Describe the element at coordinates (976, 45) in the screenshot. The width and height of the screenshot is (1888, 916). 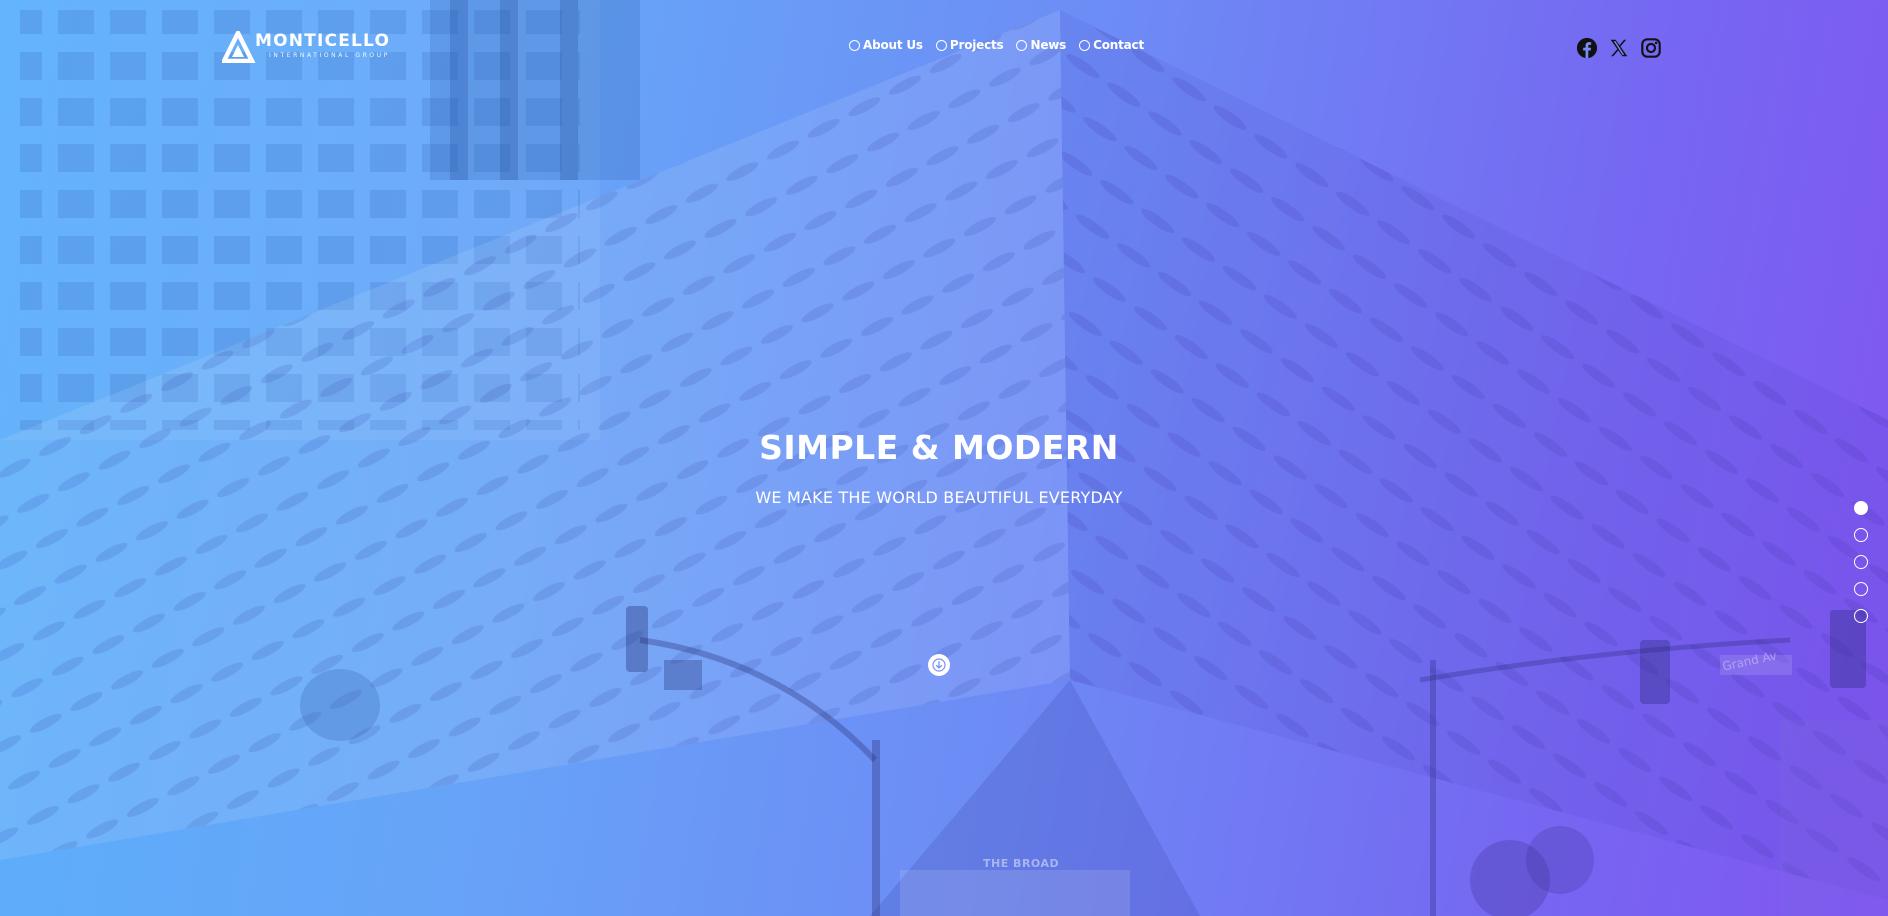
I see `nav-label: Projects` at that location.